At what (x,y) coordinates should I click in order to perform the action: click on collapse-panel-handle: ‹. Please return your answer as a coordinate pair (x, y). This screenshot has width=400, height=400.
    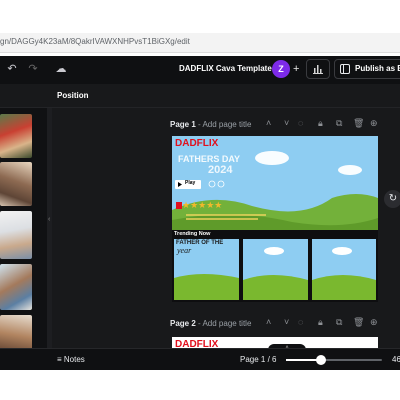
    Looking at the image, I should click on (50, 223).